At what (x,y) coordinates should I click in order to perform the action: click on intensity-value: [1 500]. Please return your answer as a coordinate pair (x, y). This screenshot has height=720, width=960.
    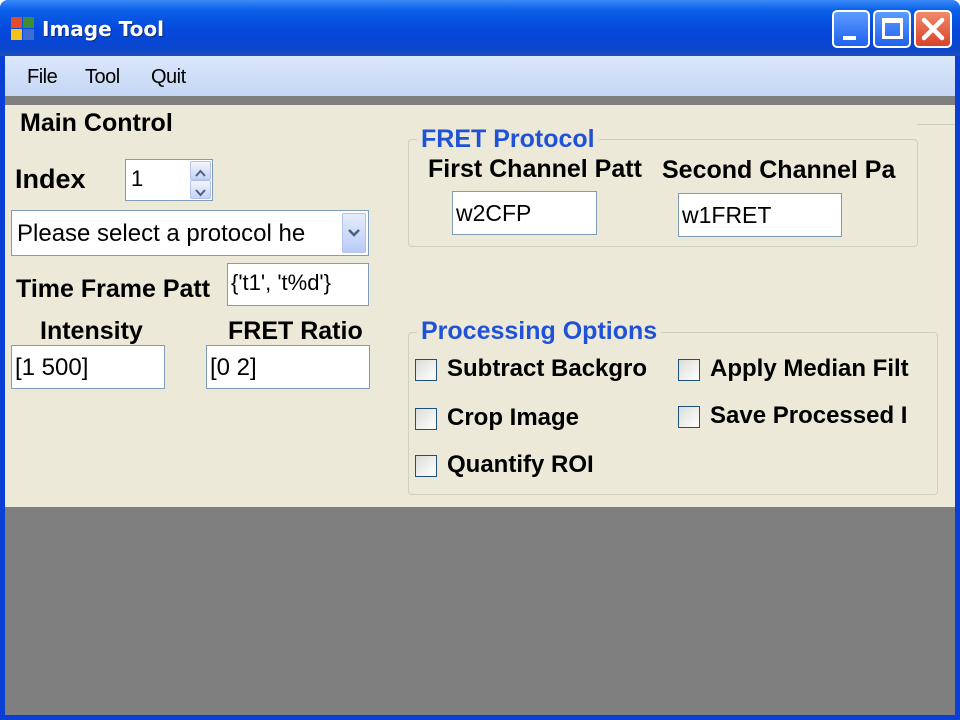
    Looking at the image, I should click on (52, 367).